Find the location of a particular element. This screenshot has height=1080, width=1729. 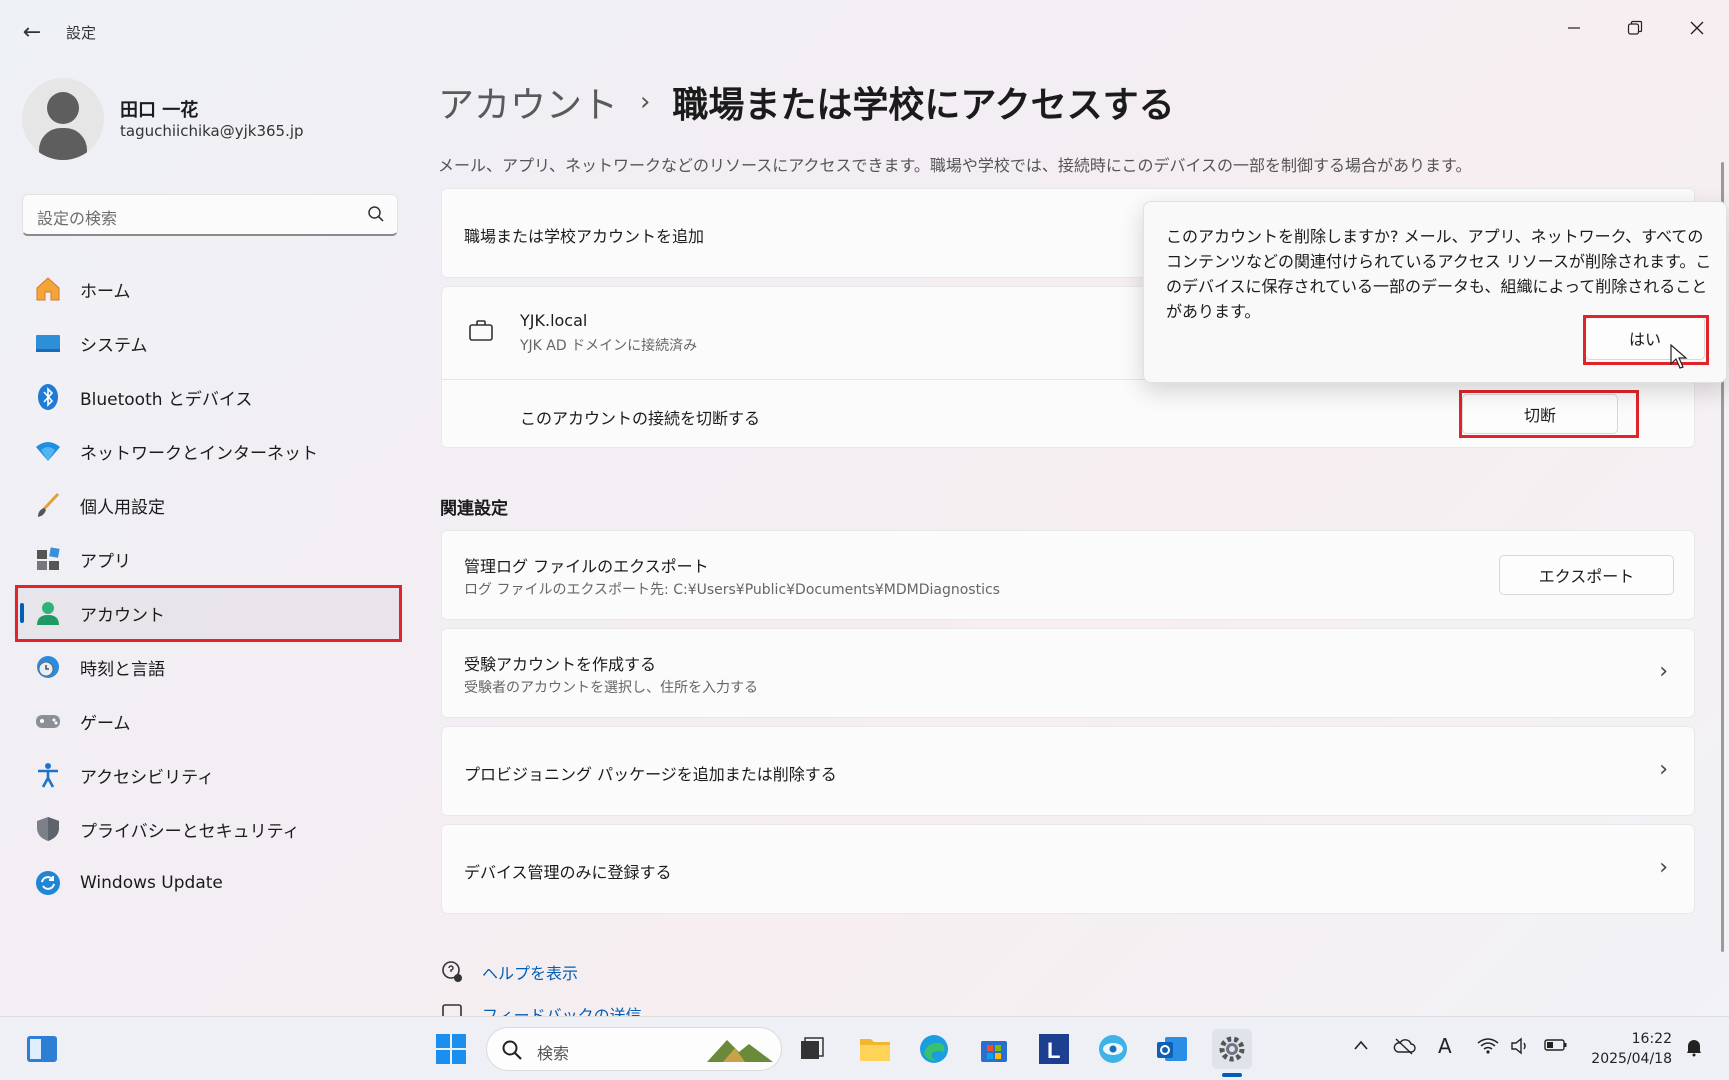

sidebar-item-accessibility: アクセシビリティ is located at coordinates (208, 775).